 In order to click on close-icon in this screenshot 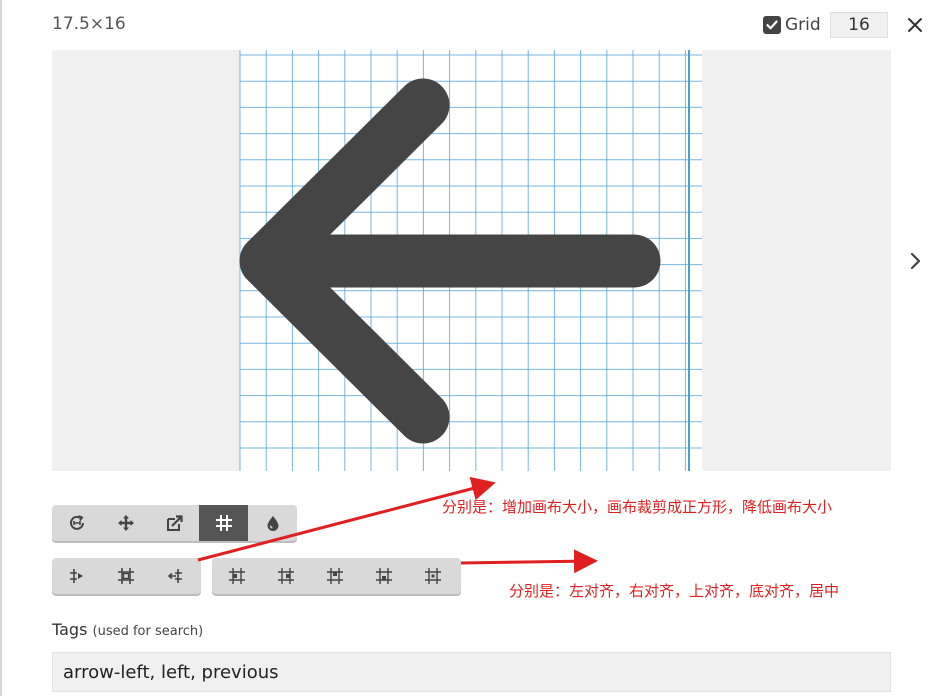, I will do `click(915, 25)`.